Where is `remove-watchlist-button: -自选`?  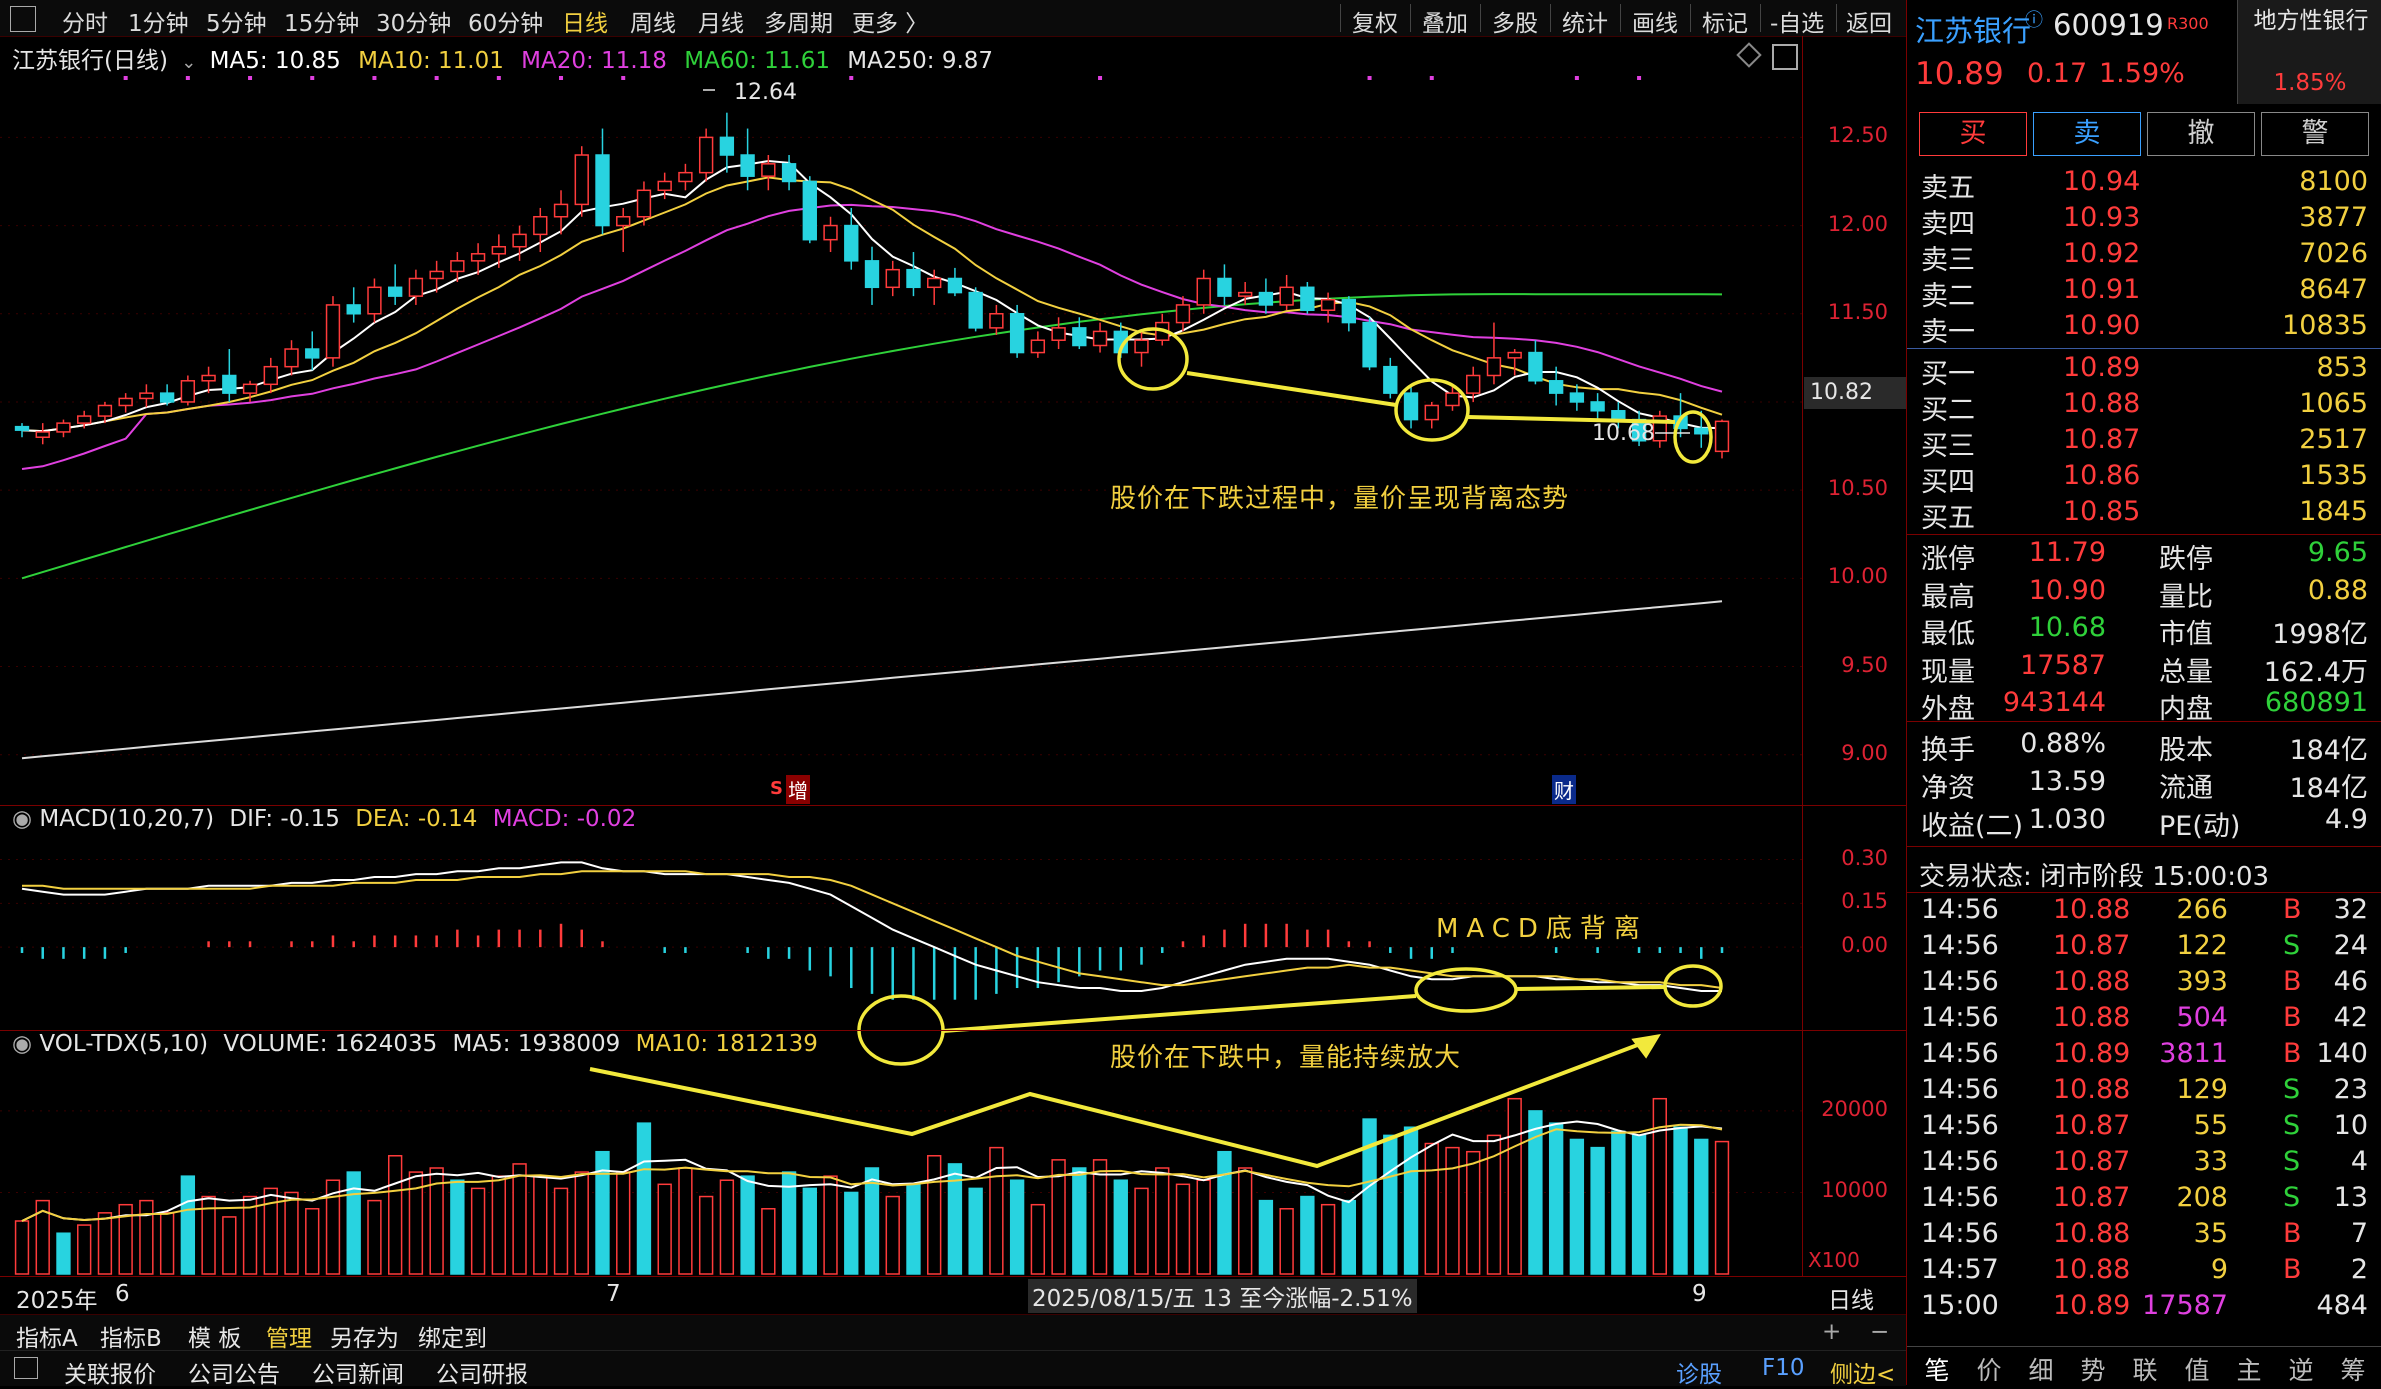 remove-watchlist-button: -自选 is located at coordinates (1797, 21).